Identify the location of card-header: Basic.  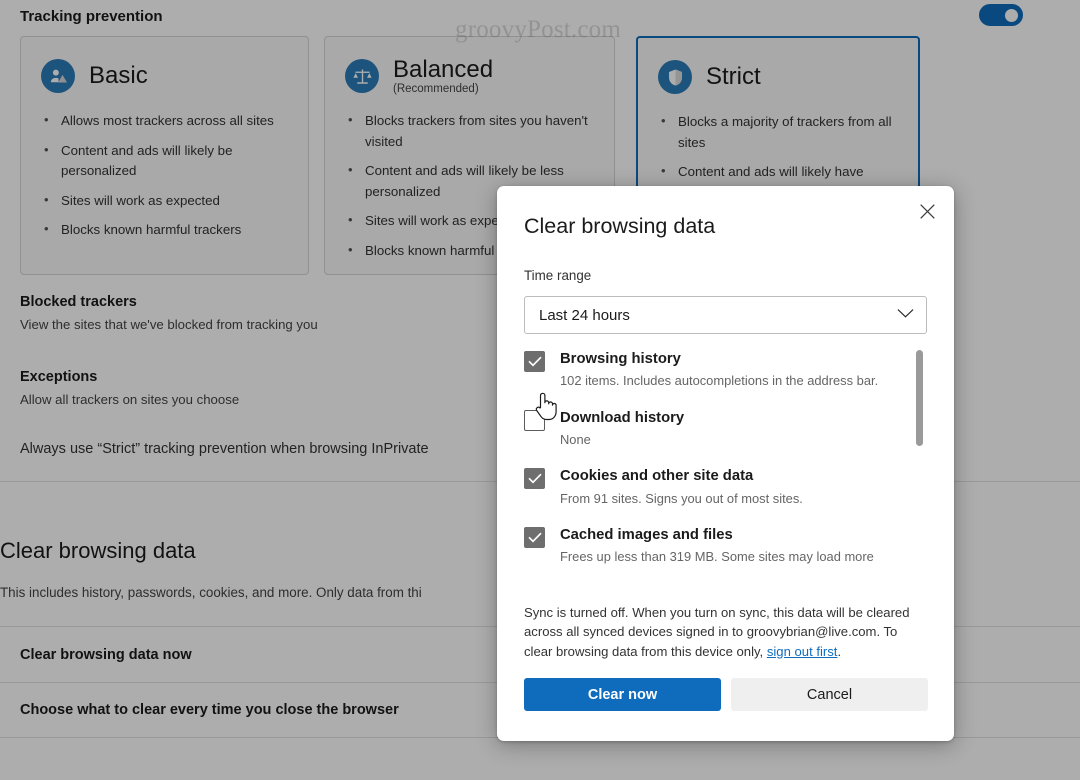
(164, 76).